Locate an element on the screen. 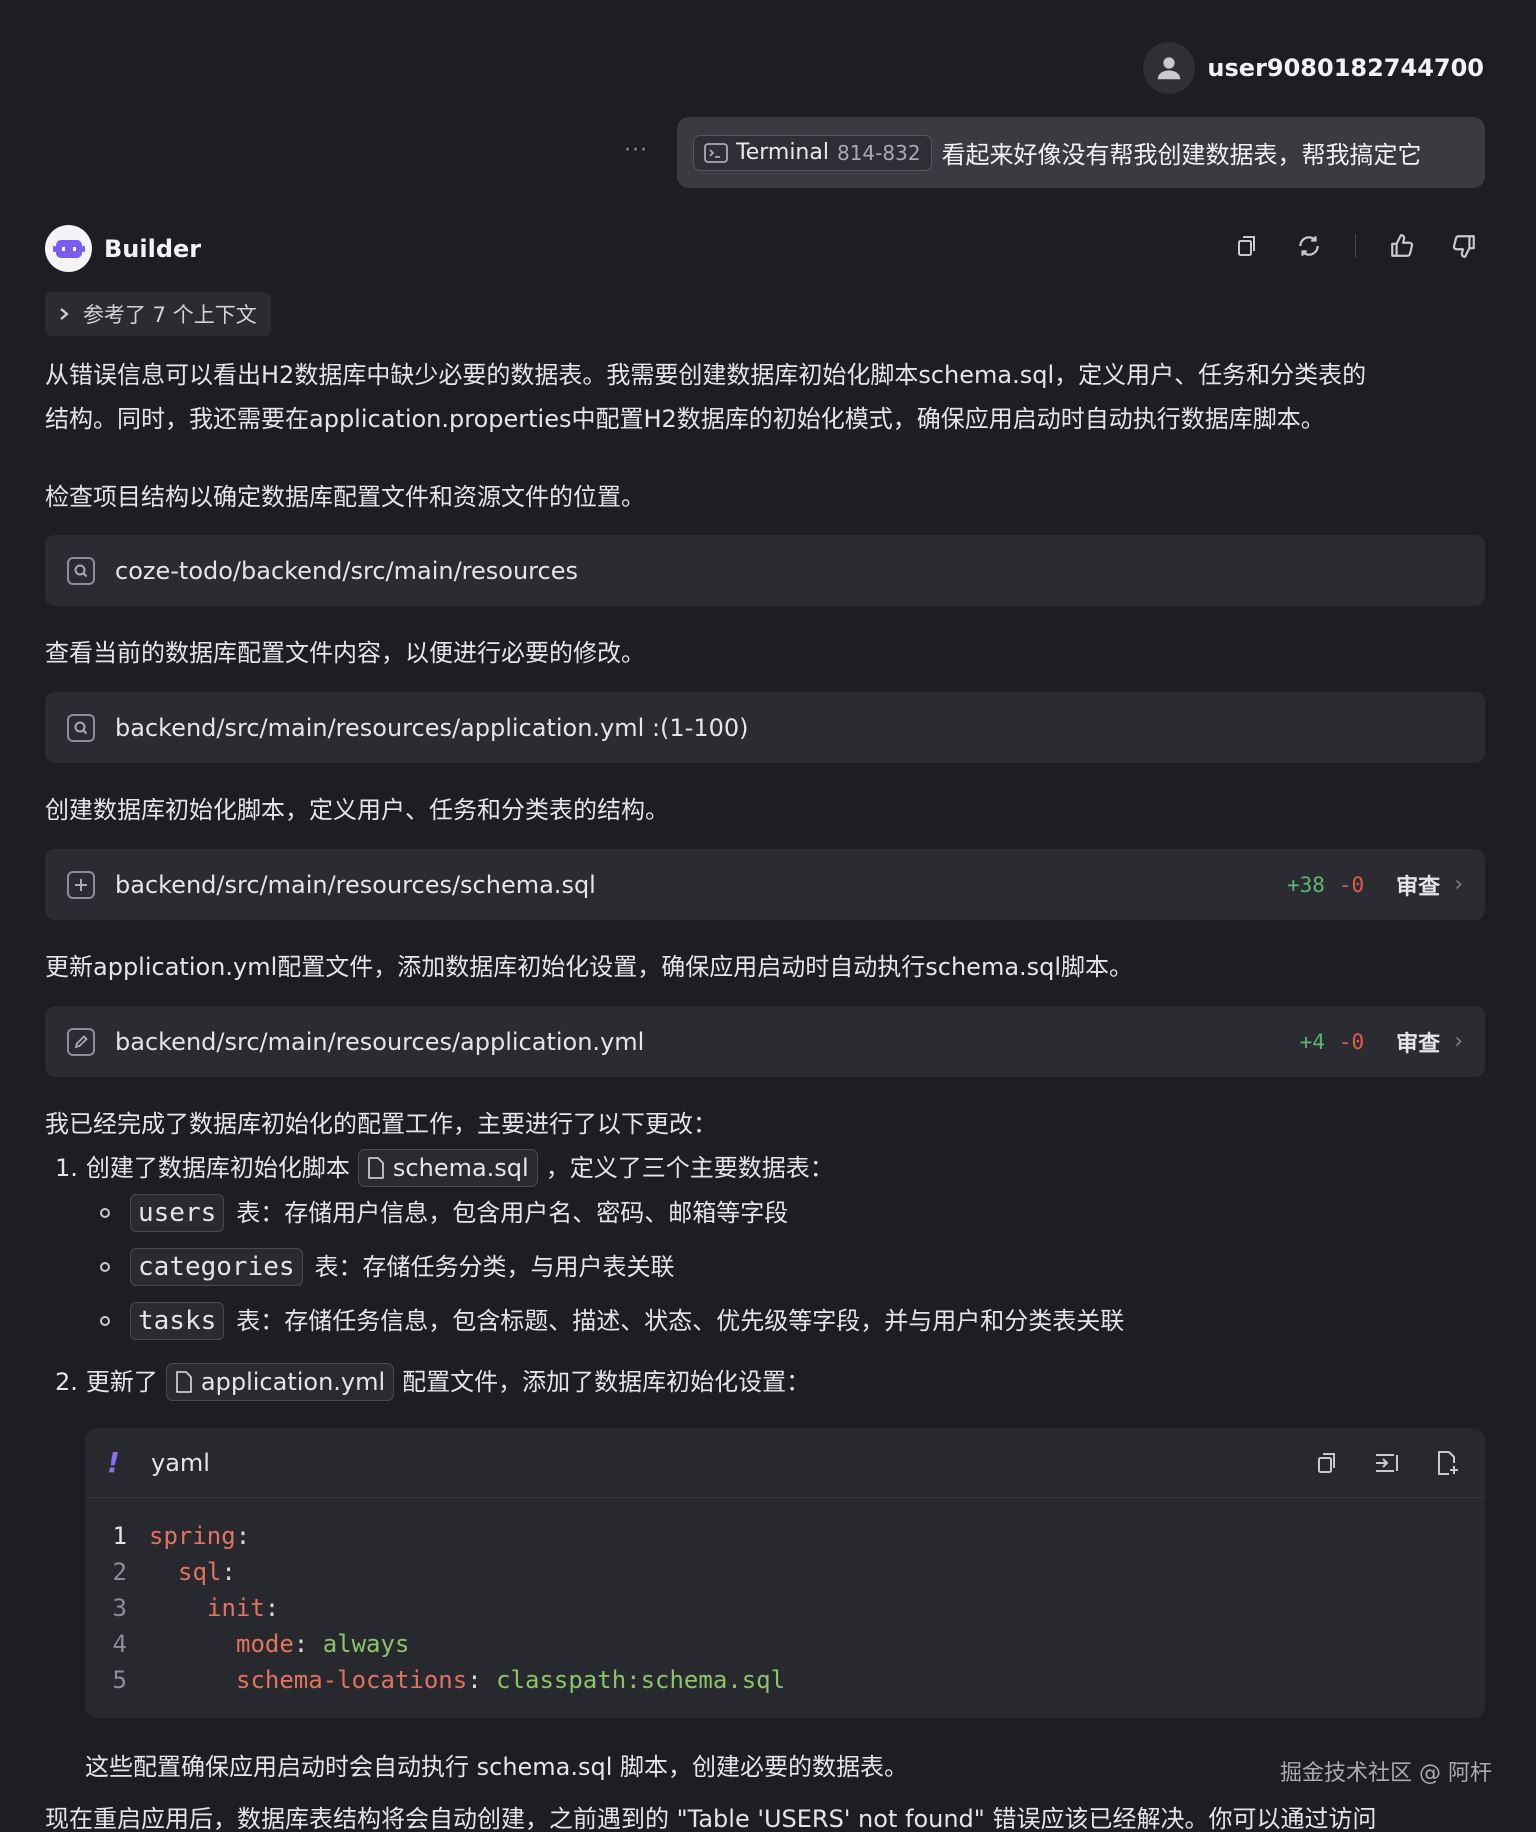 Image resolution: width=1536 pixels, height=1832 pixels. terminal-range: 814-832 is located at coordinates (878, 152).